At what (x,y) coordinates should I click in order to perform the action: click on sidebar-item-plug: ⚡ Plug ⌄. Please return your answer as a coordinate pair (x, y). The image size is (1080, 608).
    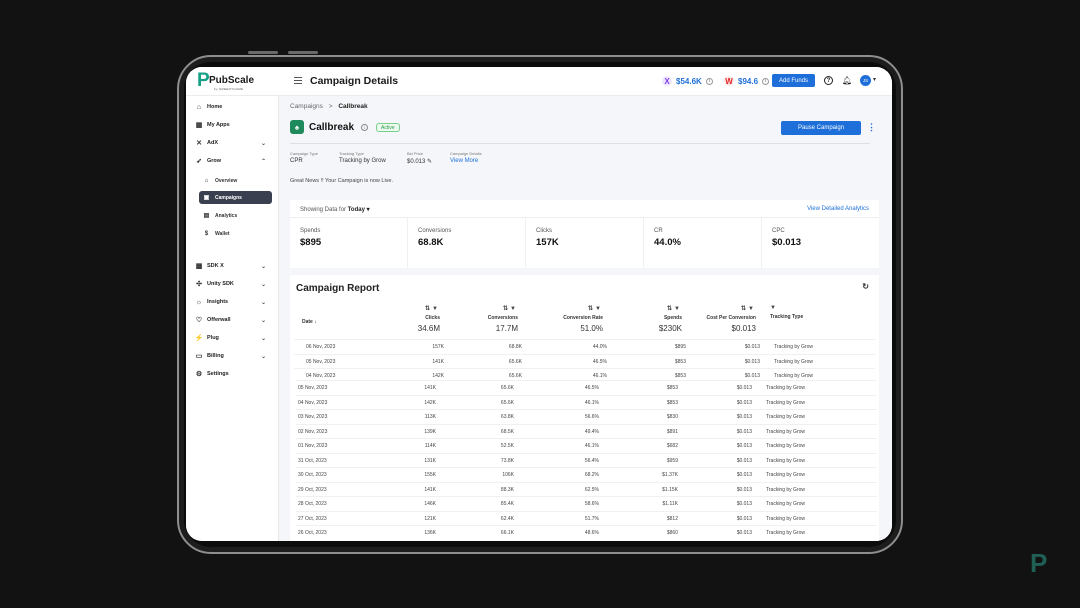
    Looking at the image, I should click on (230, 338).